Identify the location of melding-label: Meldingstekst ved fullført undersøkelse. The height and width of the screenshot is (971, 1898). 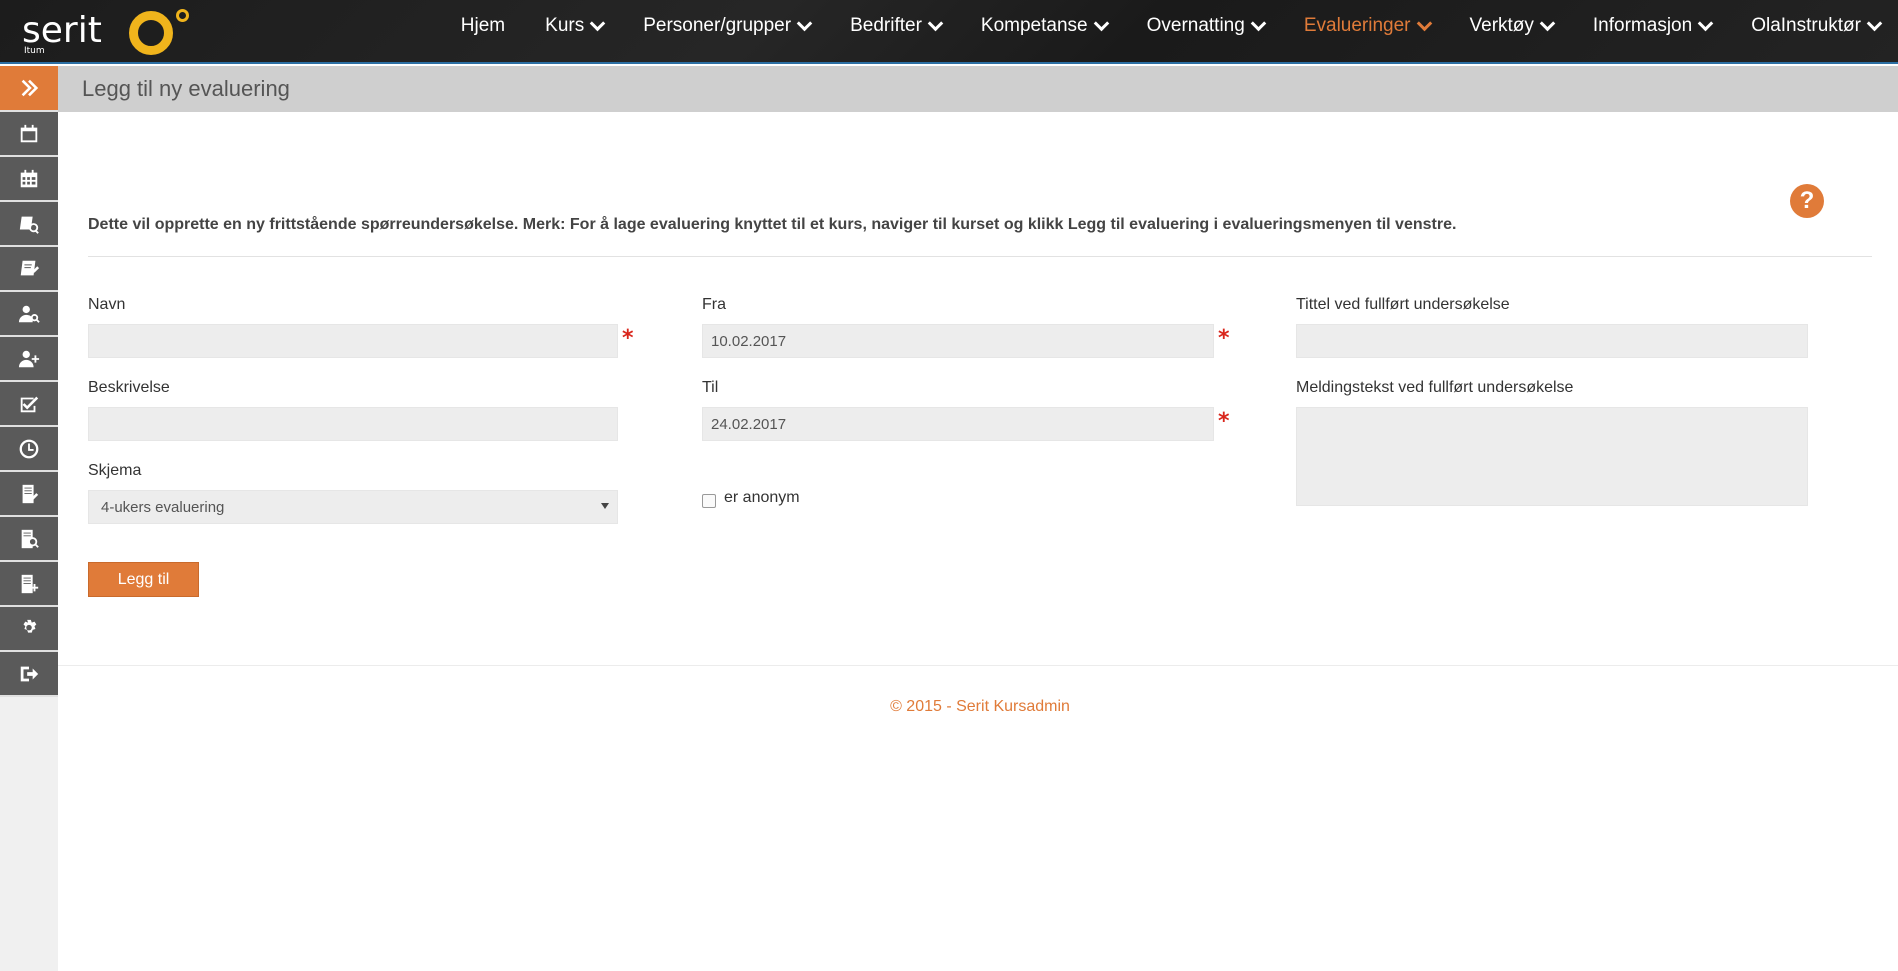
(1435, 387).